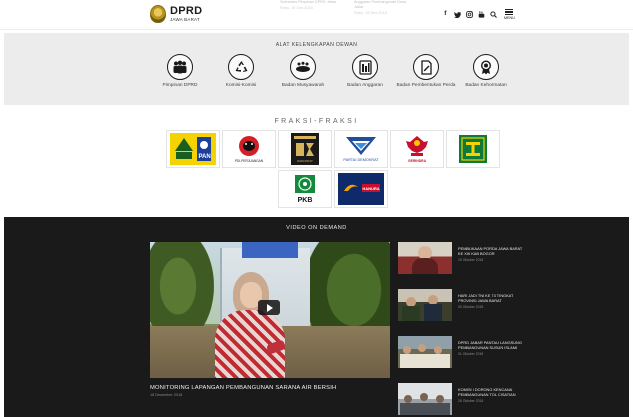  I want to click on twitter-icon, so click(457, 14).